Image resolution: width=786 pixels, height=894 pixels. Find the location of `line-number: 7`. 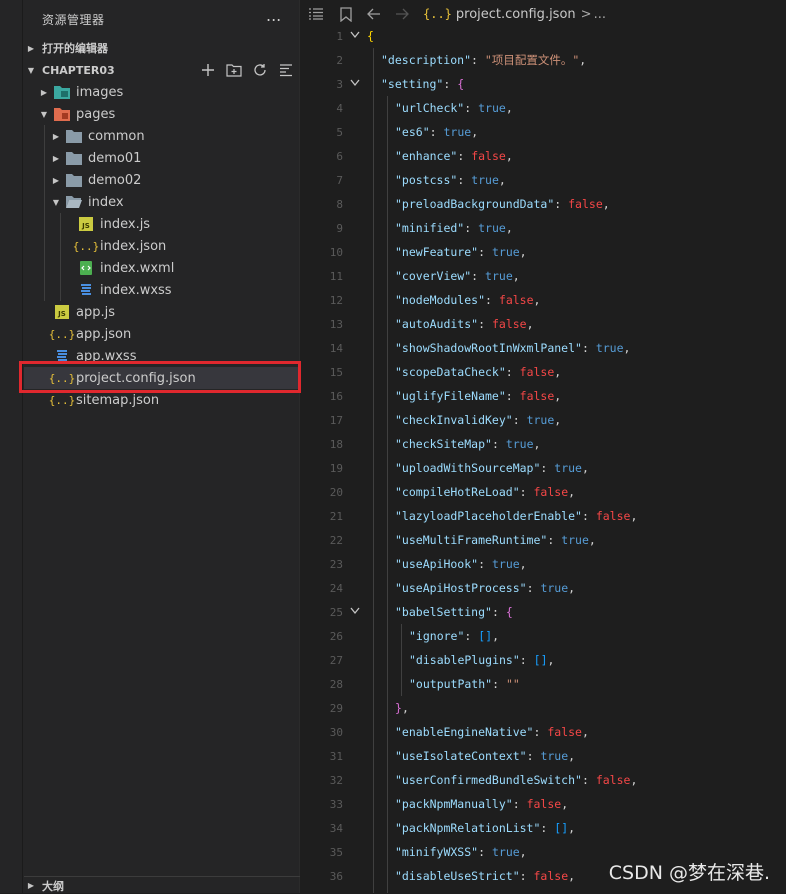

line-number: 7 is located at coordinates (339, 180).